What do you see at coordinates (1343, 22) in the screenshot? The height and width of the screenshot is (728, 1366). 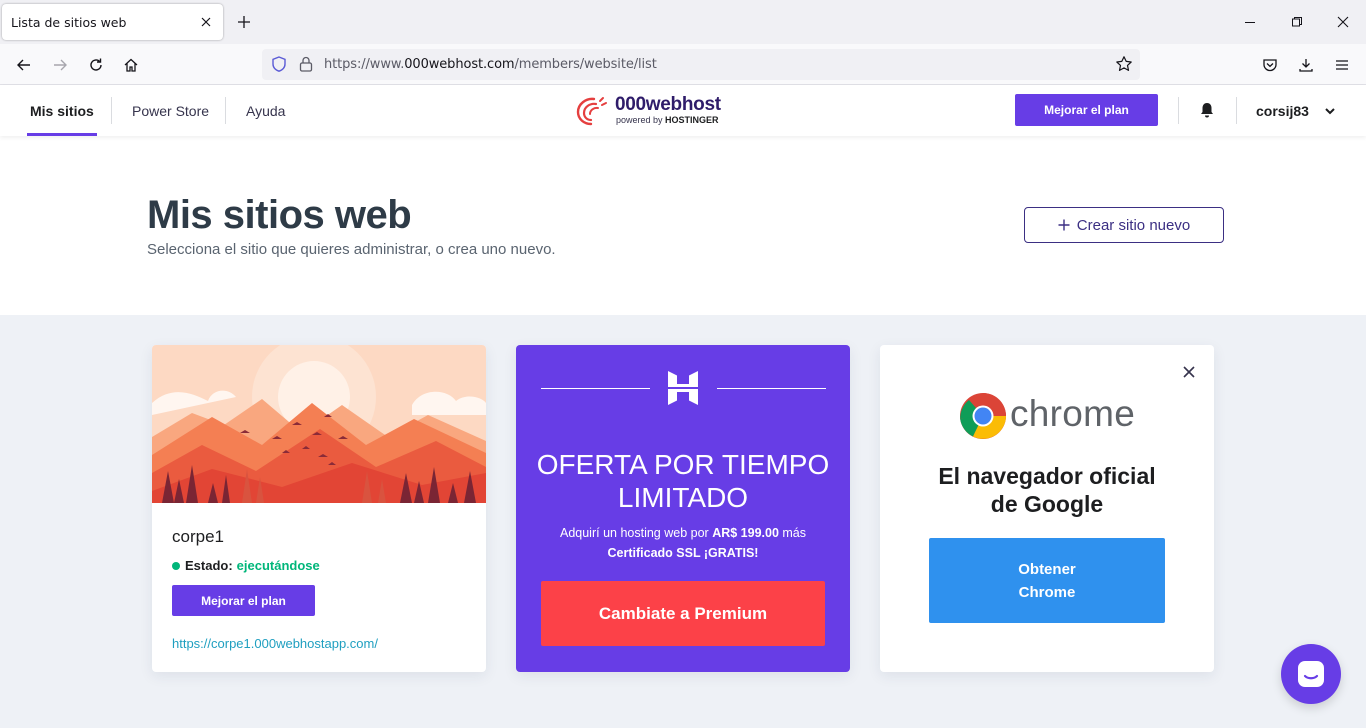 I see `close-window-icon` at bounding box center [1343, 22].